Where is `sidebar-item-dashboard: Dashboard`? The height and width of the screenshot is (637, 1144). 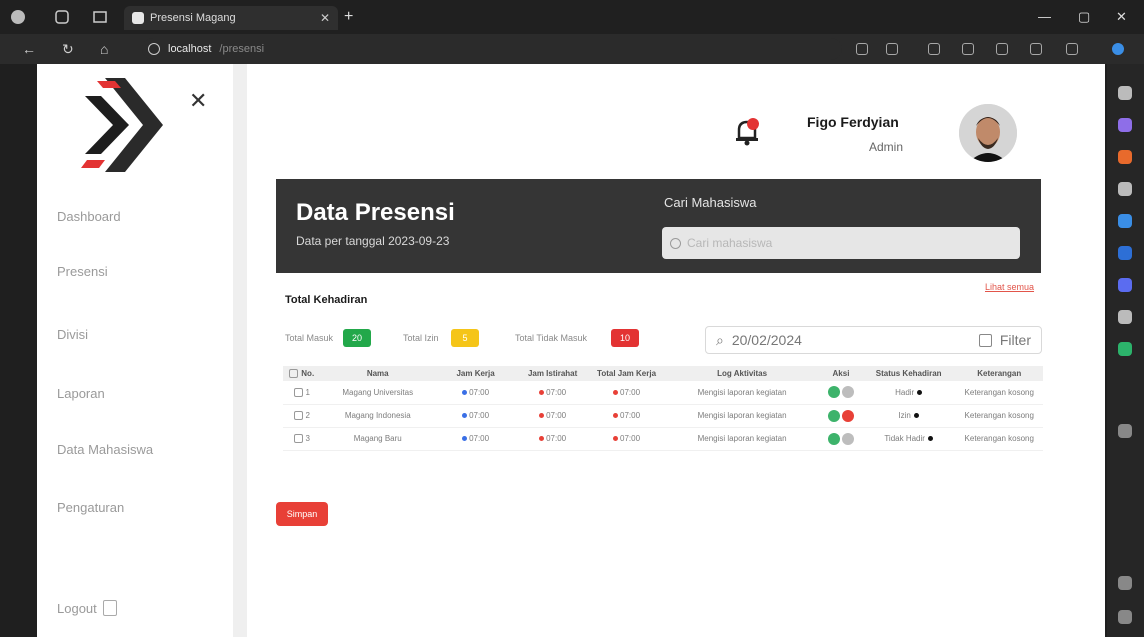 sidebar-item-dashboard: Dashboard is located at coordinates (89, 216).